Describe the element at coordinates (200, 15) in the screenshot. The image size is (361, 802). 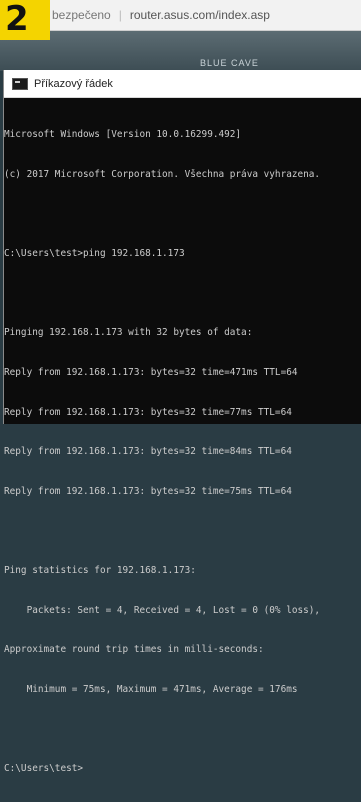
I see `url-text: router.asus.com/index.asp` at that location.